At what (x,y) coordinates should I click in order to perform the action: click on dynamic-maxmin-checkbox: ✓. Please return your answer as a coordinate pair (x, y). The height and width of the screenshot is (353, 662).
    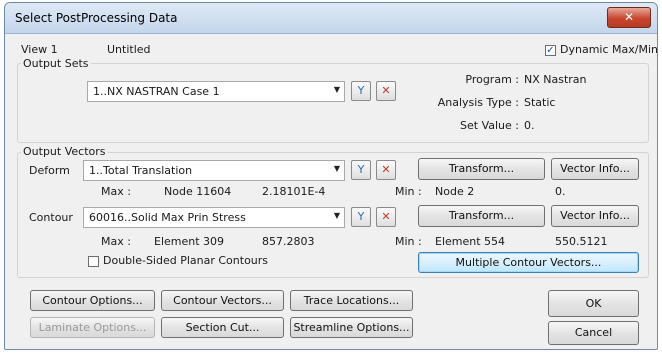
    Looking at the image, I should click on (550, 50).